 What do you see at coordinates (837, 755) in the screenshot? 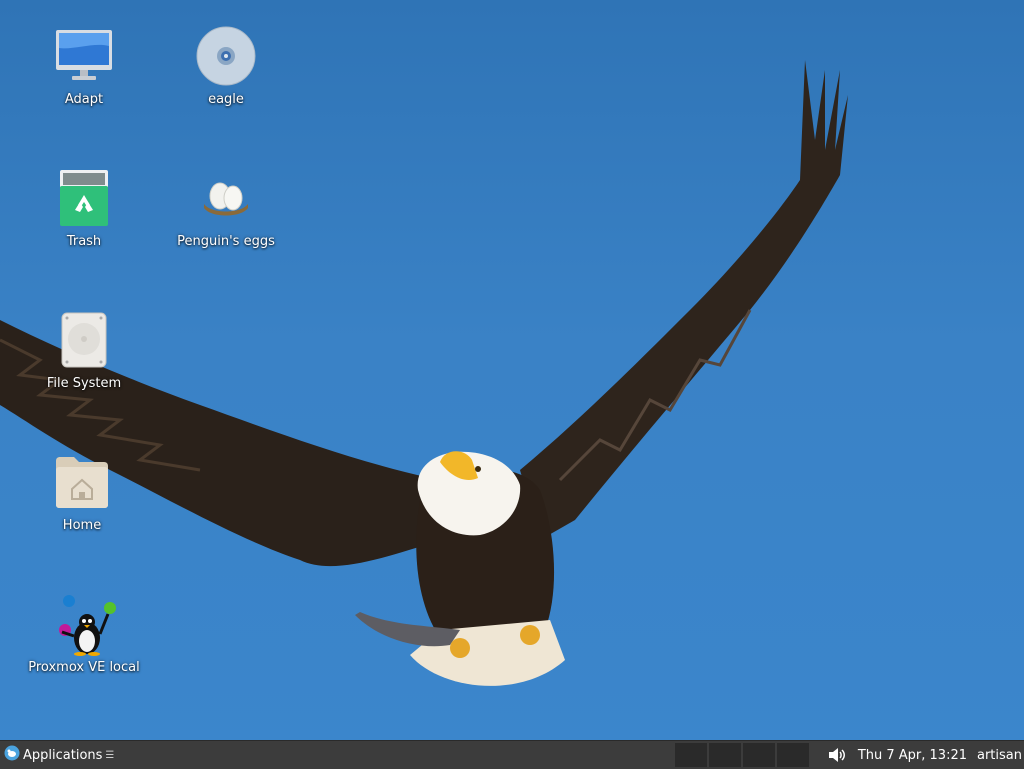
I see `volume-icon` at bounding box center [837, 755].